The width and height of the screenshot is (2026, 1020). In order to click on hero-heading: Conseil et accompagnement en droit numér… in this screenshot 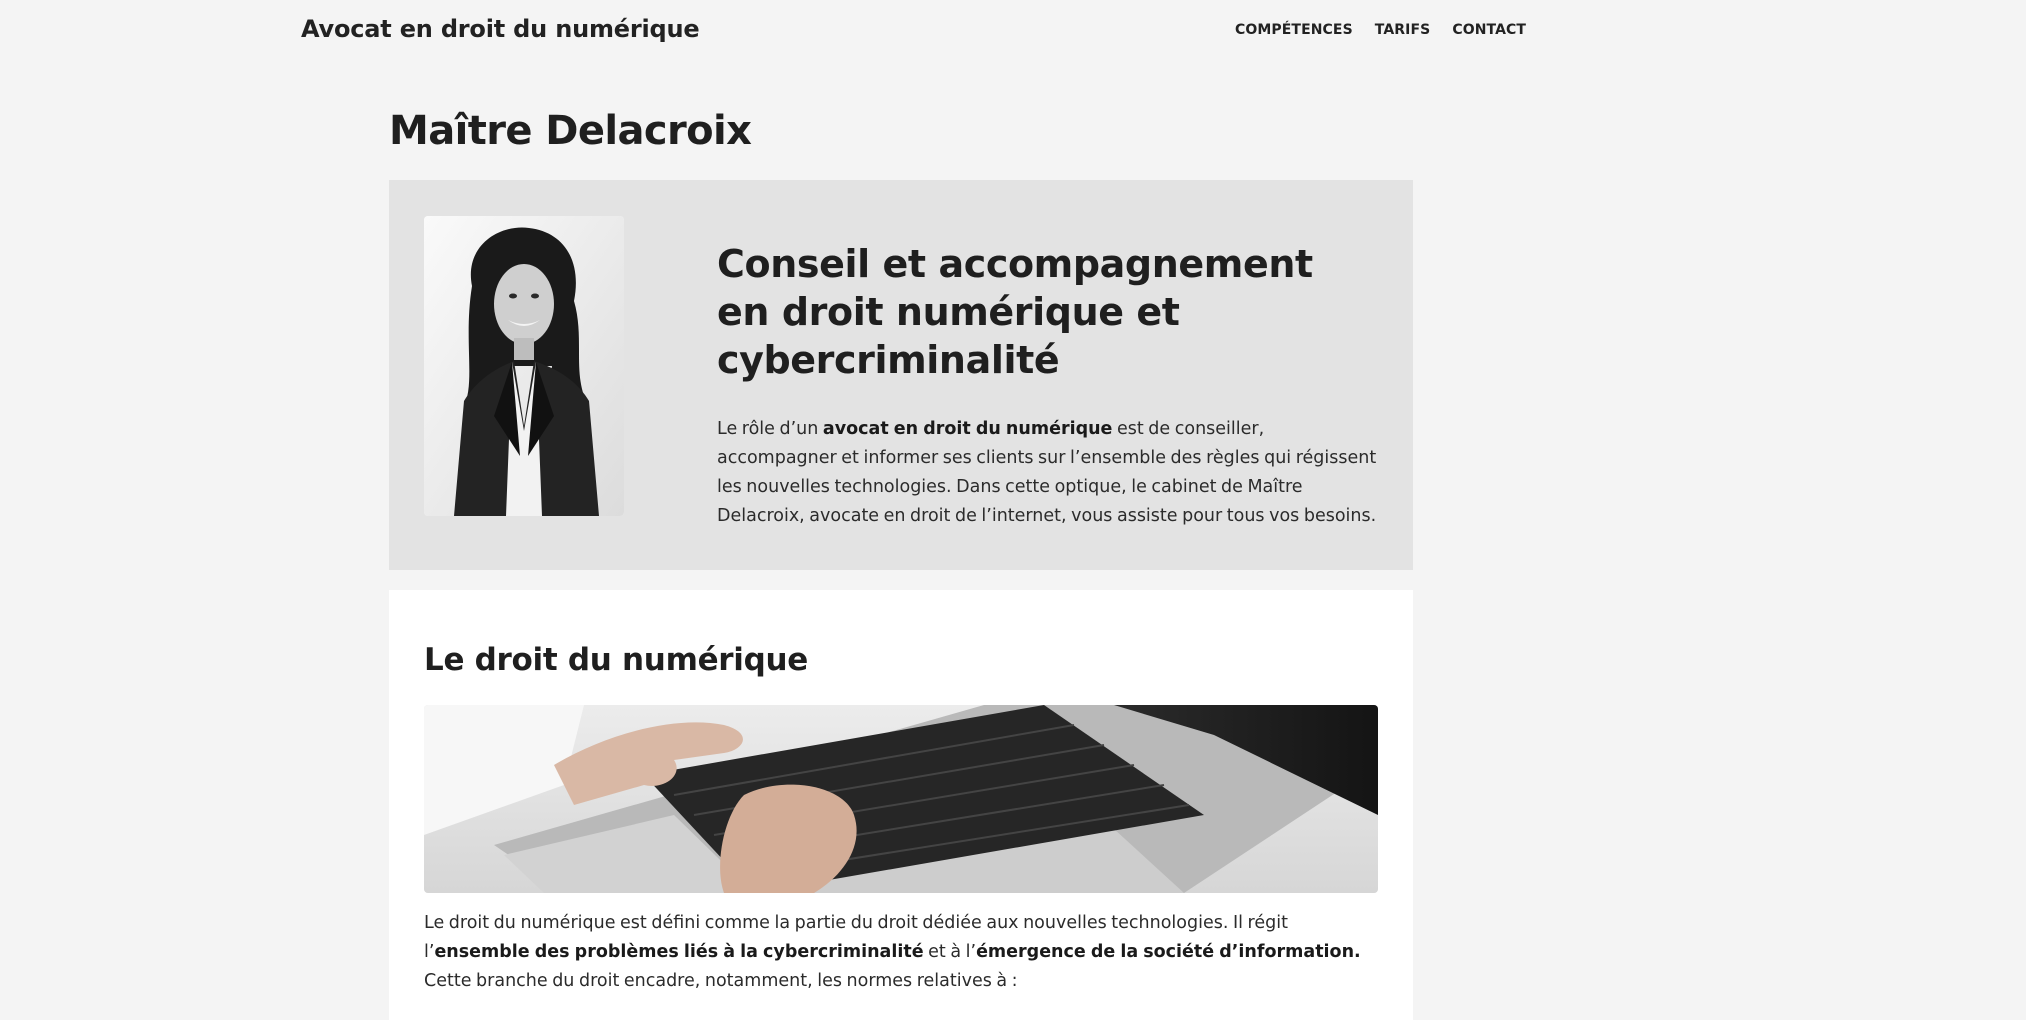, I will do `click(1015, 312)`.